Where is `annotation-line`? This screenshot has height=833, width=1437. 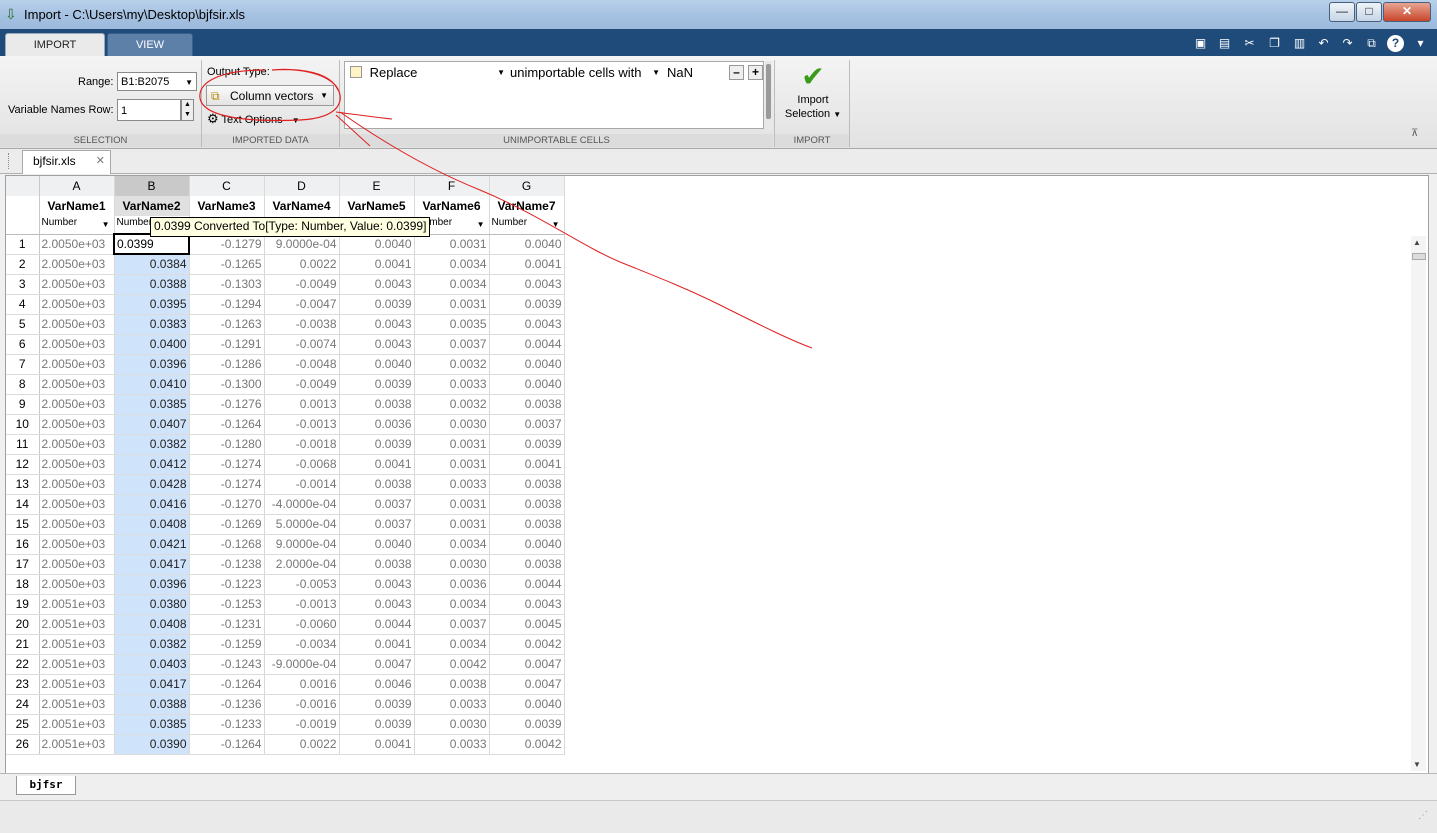 annotation-line is located at coordinates (574, 230).